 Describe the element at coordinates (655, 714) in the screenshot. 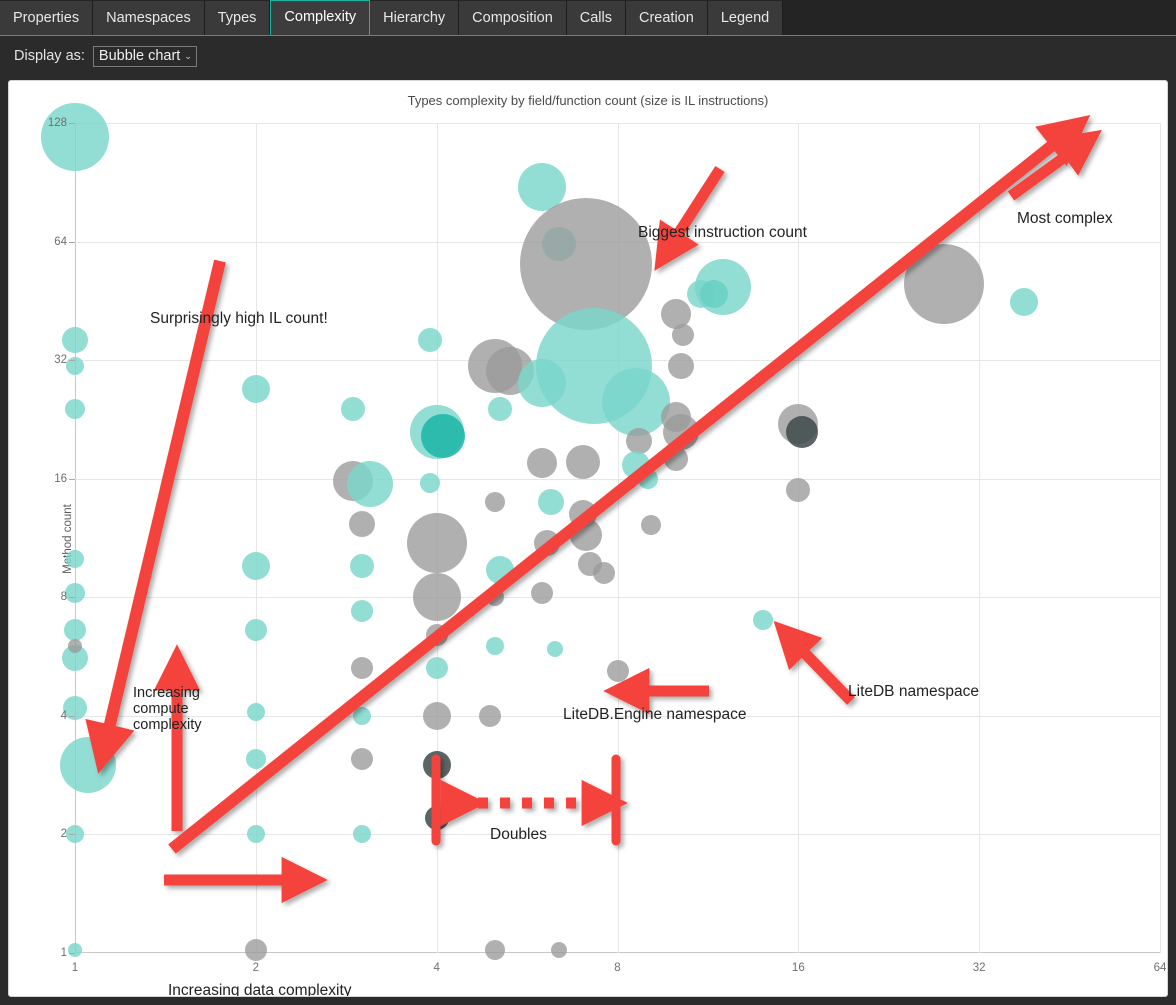

I see `annotation-litedb-engine-ns: LiteDB.Engine namespace` at that location.